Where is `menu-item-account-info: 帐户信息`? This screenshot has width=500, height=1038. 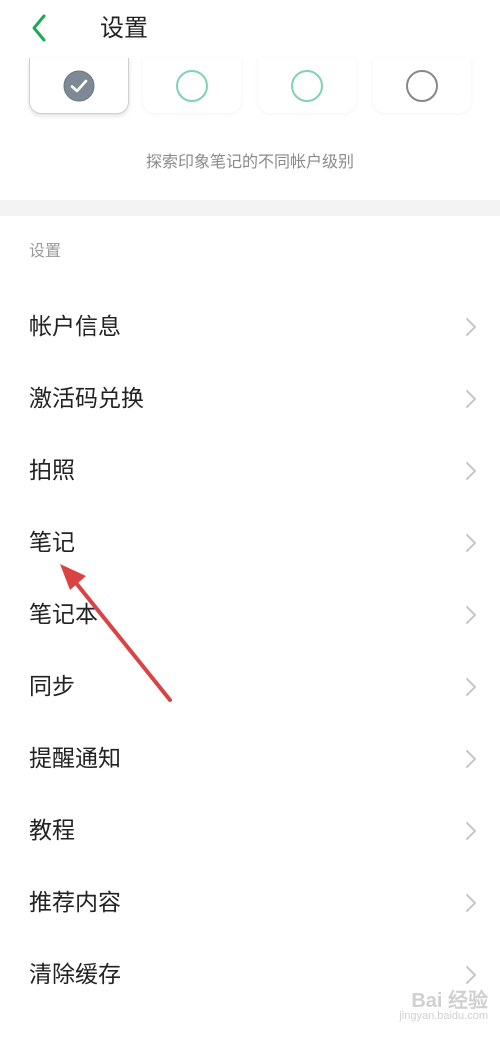 menu-item-account-info: 帐户信息 is located at coordinates (250, 327).